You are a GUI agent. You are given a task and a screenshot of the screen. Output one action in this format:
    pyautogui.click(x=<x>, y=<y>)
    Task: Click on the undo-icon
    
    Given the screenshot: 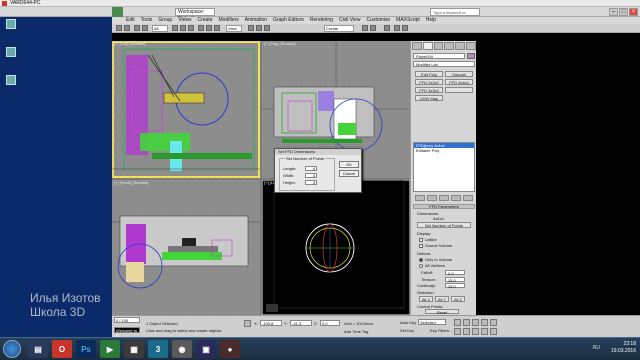 What is the action you would take?
    pyautogui.click(x=119, y=28)
    